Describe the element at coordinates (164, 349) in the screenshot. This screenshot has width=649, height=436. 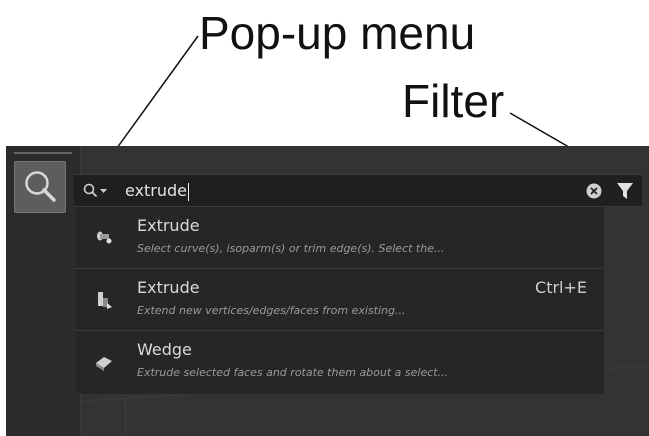
I see `result-title: Wedge` at that location.